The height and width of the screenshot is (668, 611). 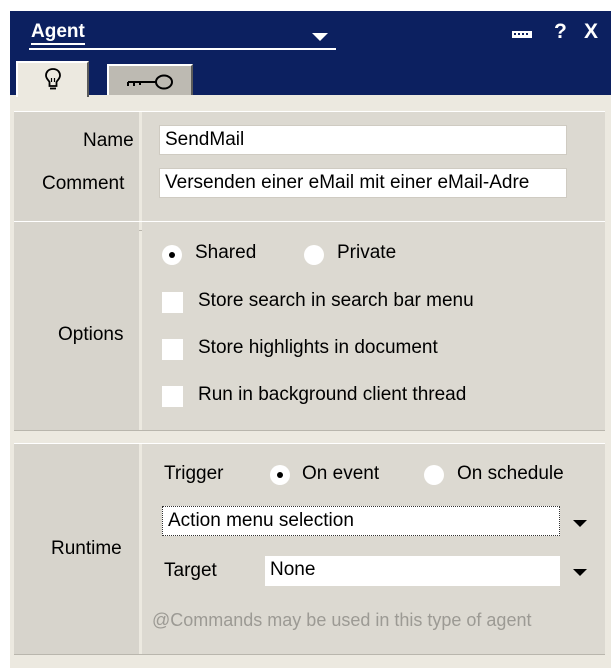 I want to click on on-schedule-radio, so click(x=434, y=475).